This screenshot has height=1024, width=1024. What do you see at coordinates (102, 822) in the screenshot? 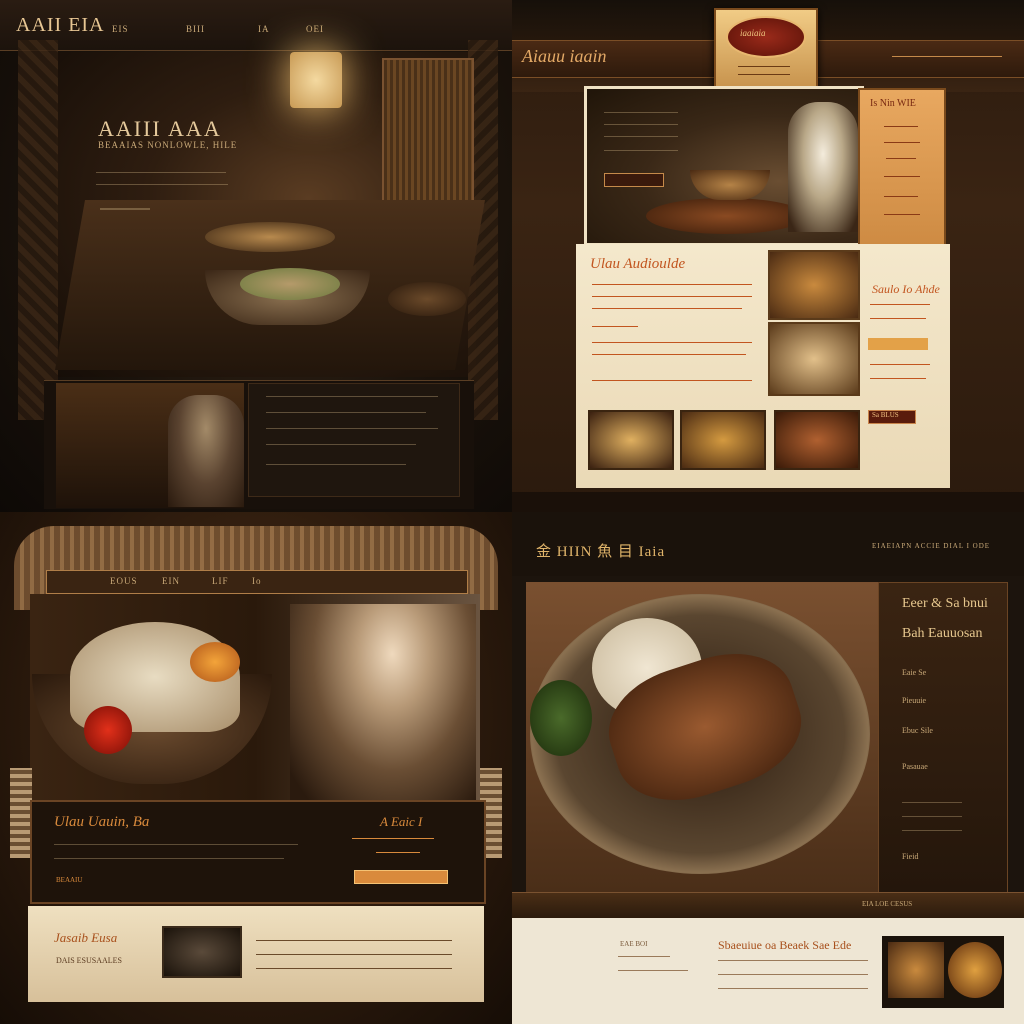
I see `band-title: Ulau Uauin, Ba` at bounding box center [102, 822].